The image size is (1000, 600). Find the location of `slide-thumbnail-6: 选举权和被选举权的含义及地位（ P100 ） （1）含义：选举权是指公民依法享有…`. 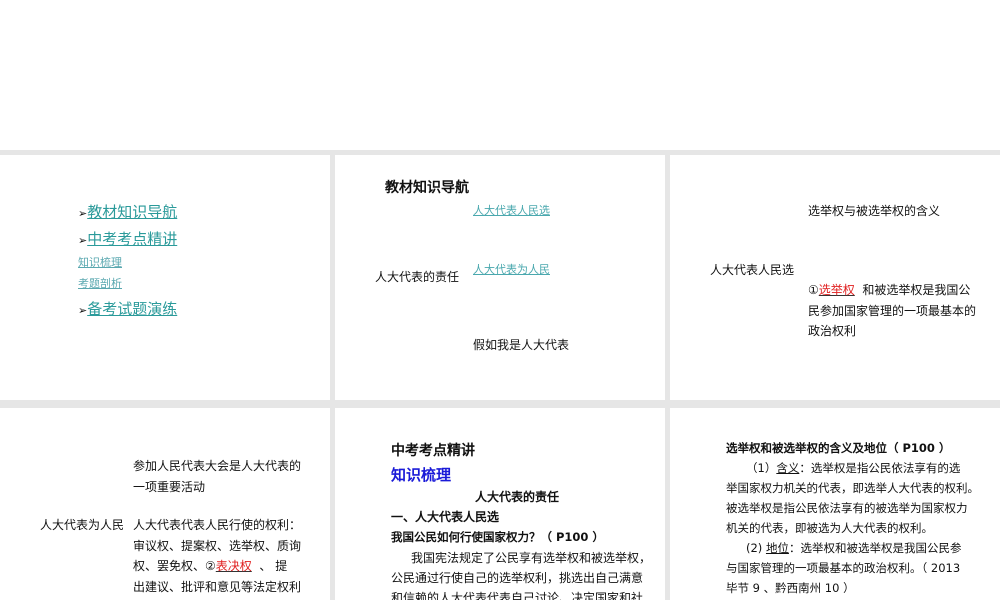

slide-thumbnail-6: 选举权和被选举权的含义及地位（ P100 ） （1）含义：选举权是指公民依法享有… is located at coordinates (835, 504).